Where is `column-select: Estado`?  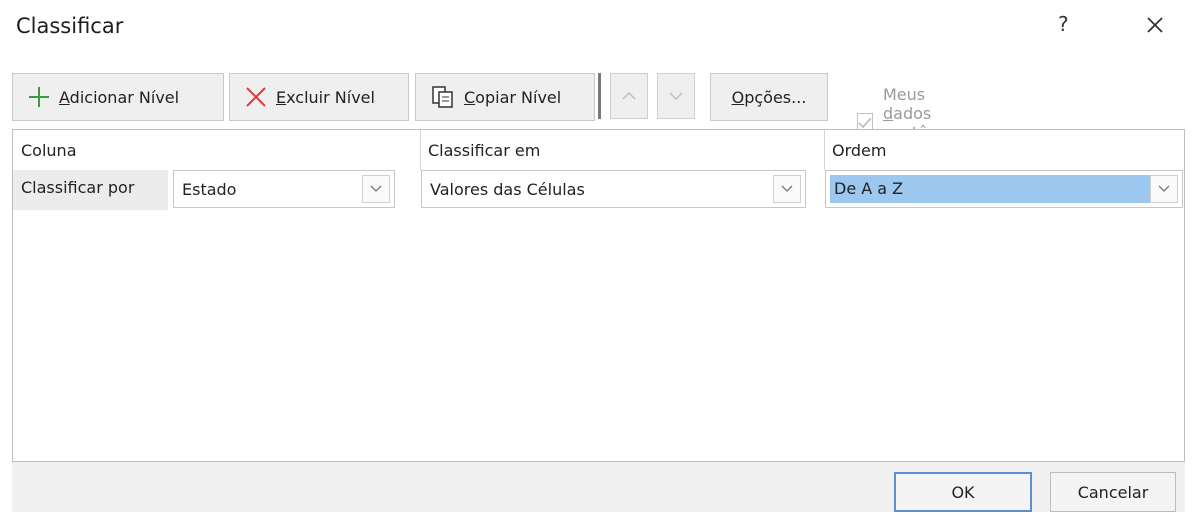
column-select: Estado is located at coordinates (284, 189).